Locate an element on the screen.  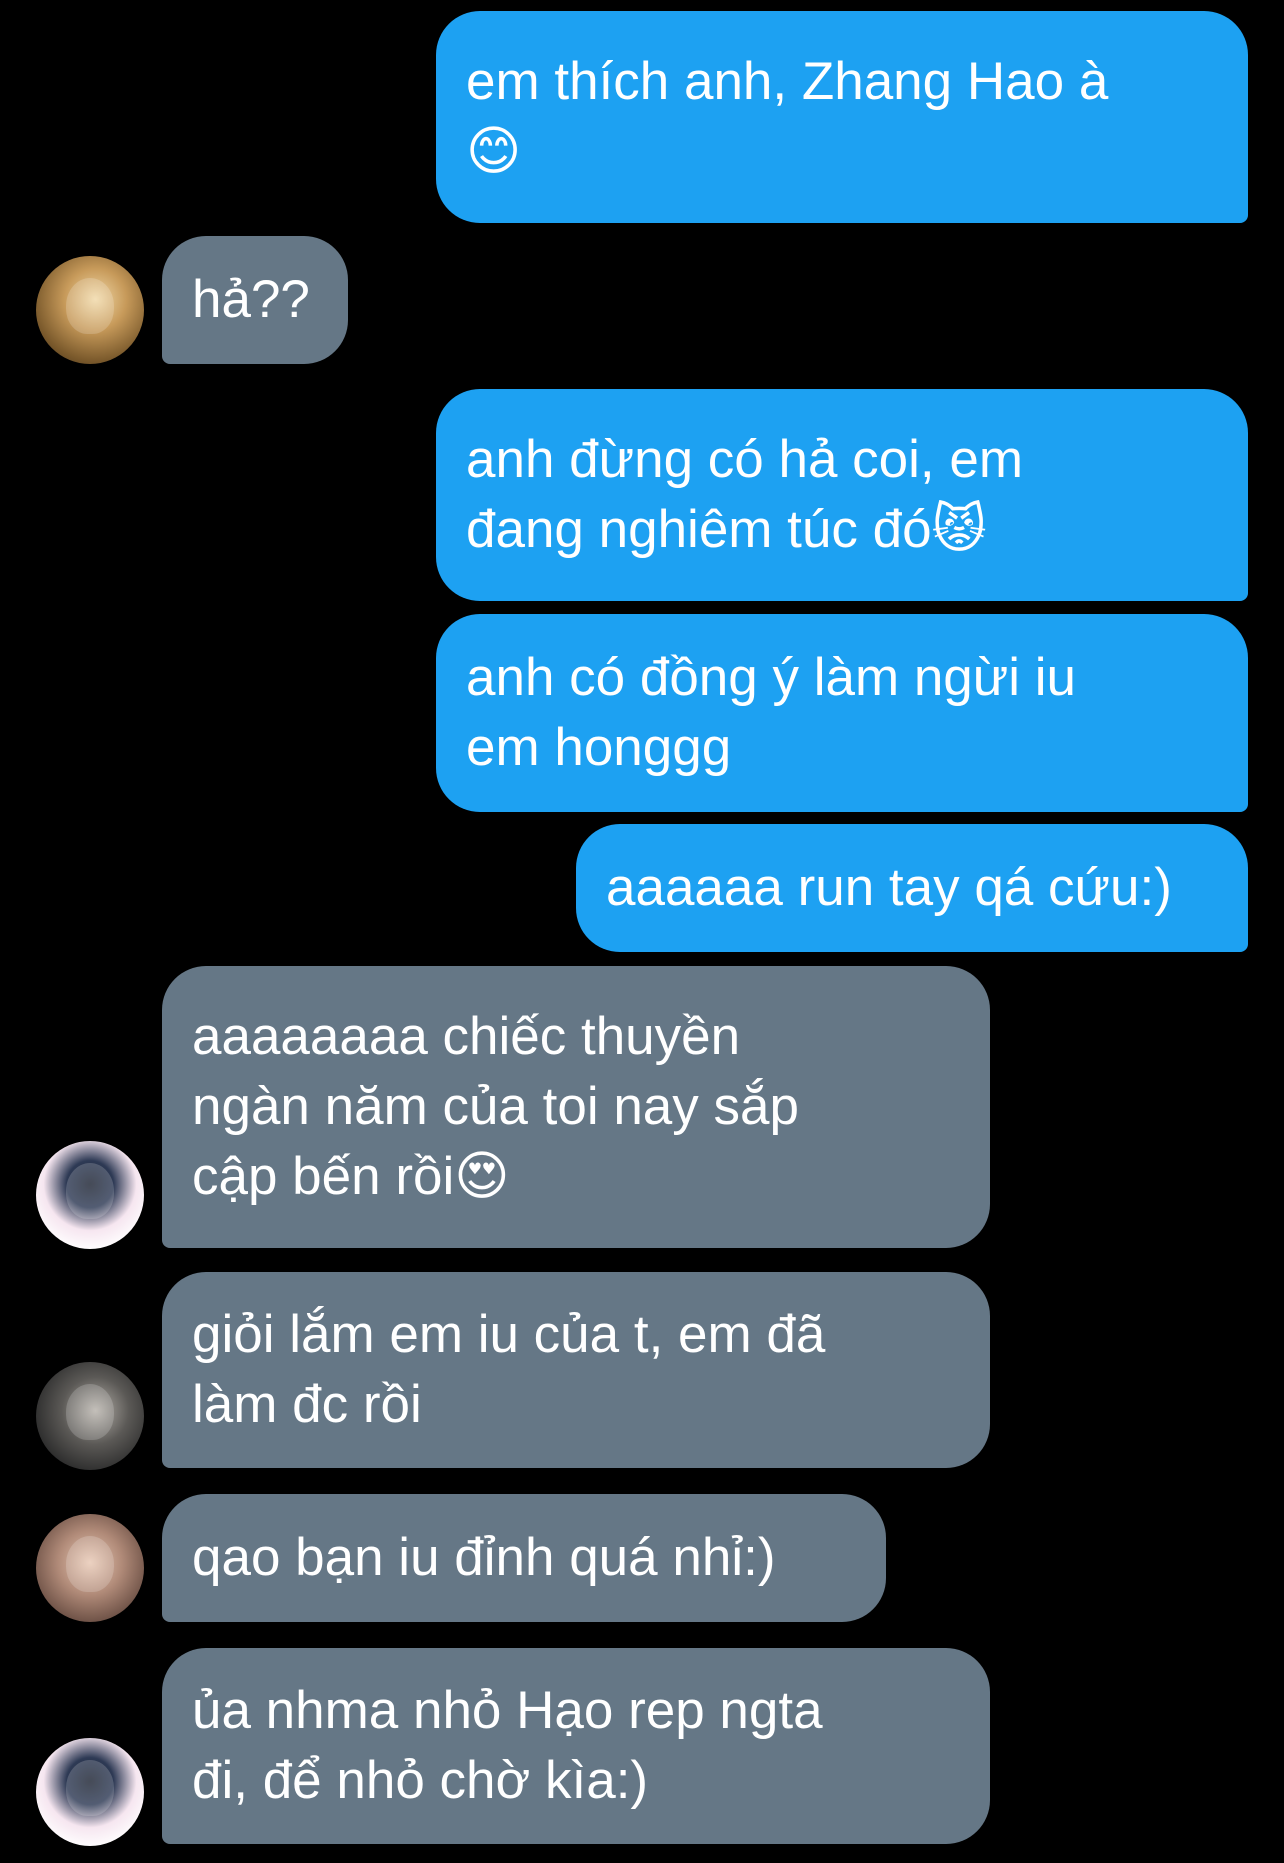
received-message-bubble: qao bạn iu đỉnh quá nhỉ:) is located at coordinates (524, 1558).